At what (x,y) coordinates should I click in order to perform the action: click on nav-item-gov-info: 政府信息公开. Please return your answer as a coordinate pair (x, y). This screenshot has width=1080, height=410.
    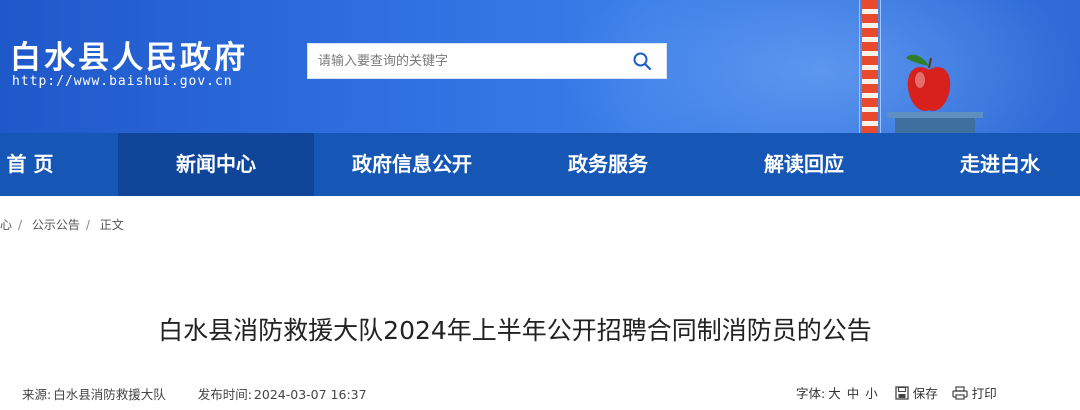
    Looking at the image, I should click on (412, 164).